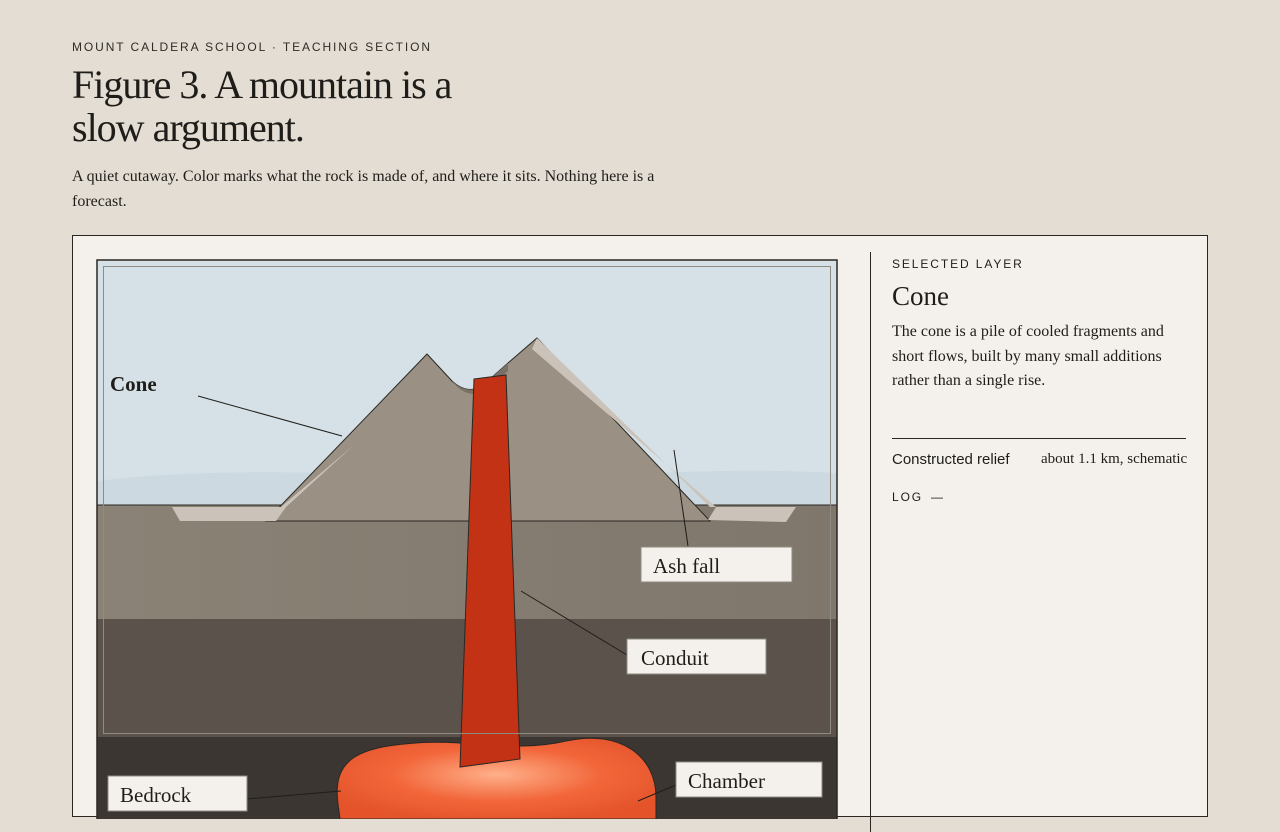  I want to click on relief-key: Constructed relief, so click(951, 459).